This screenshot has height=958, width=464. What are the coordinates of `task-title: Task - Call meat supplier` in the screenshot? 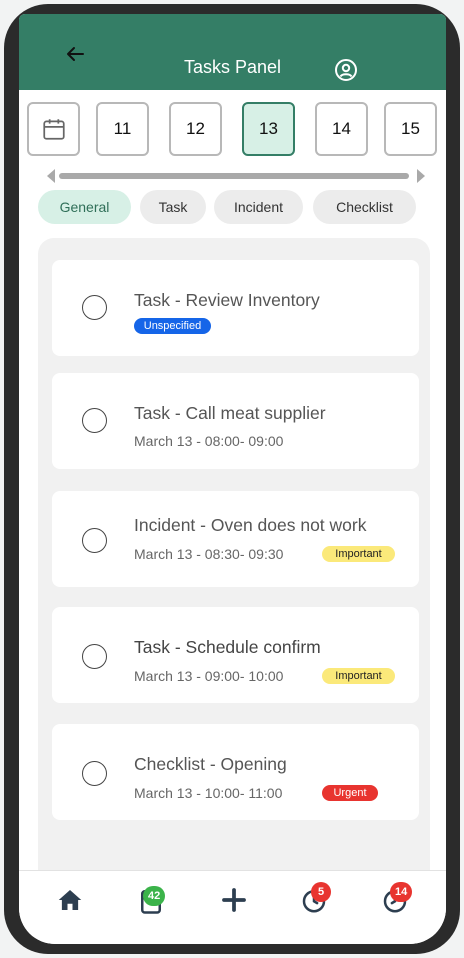 It's located at (230, 413).